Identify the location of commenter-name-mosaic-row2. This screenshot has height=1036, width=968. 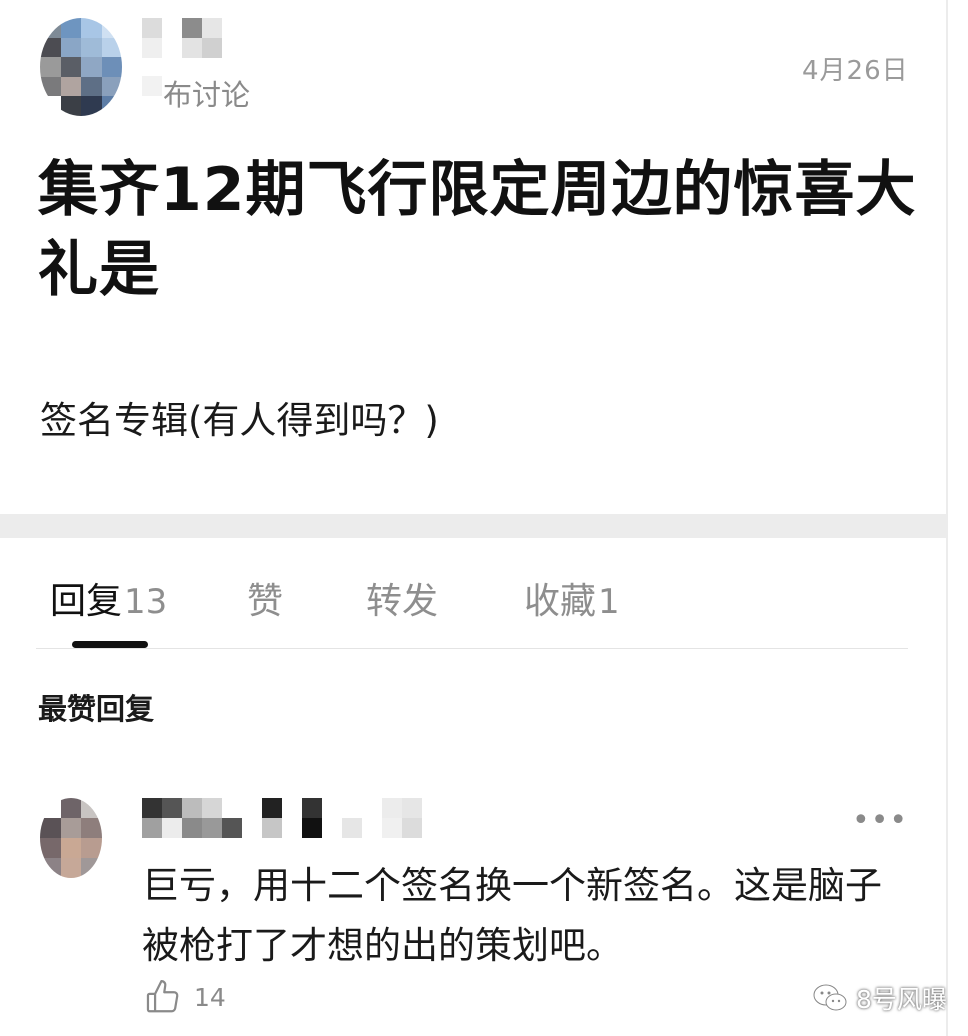
(282, 828).